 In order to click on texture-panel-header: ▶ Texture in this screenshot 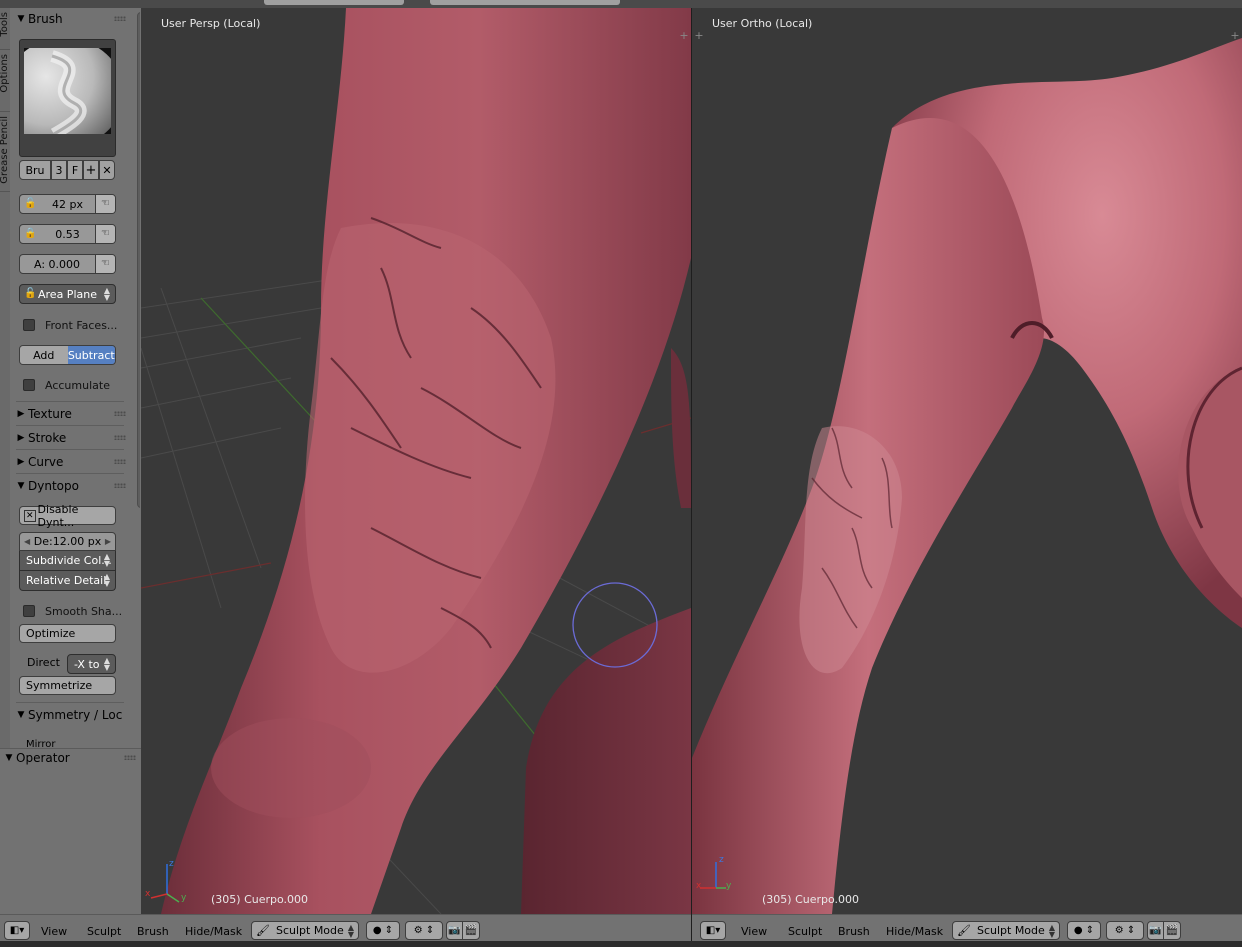, I will do `click(70, 414)`.